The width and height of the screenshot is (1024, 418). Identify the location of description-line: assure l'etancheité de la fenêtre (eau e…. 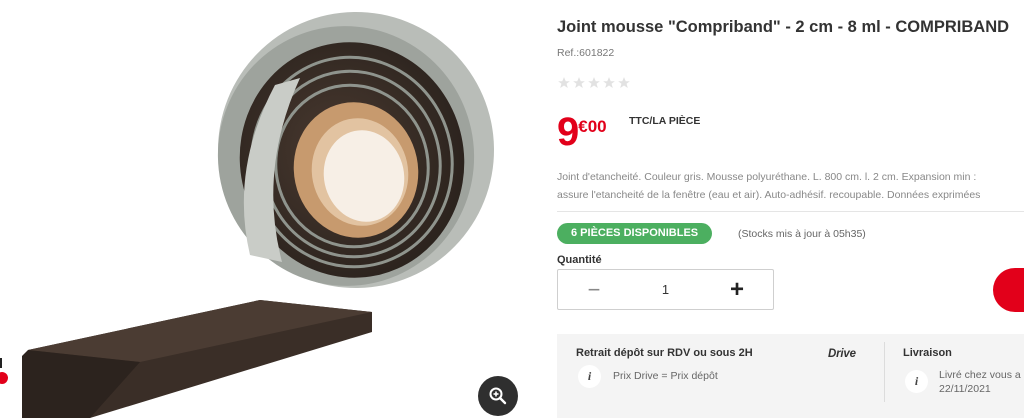
(769, 195).